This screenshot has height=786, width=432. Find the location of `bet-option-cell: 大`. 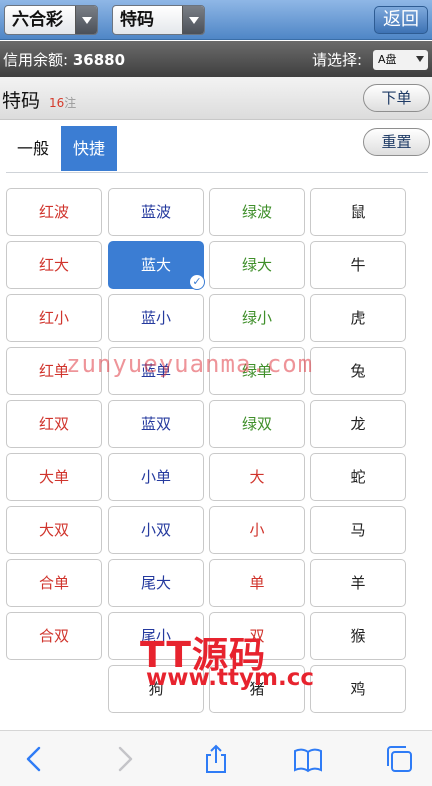

bet-option-cell: 大 is located at coordinates (257, 477).